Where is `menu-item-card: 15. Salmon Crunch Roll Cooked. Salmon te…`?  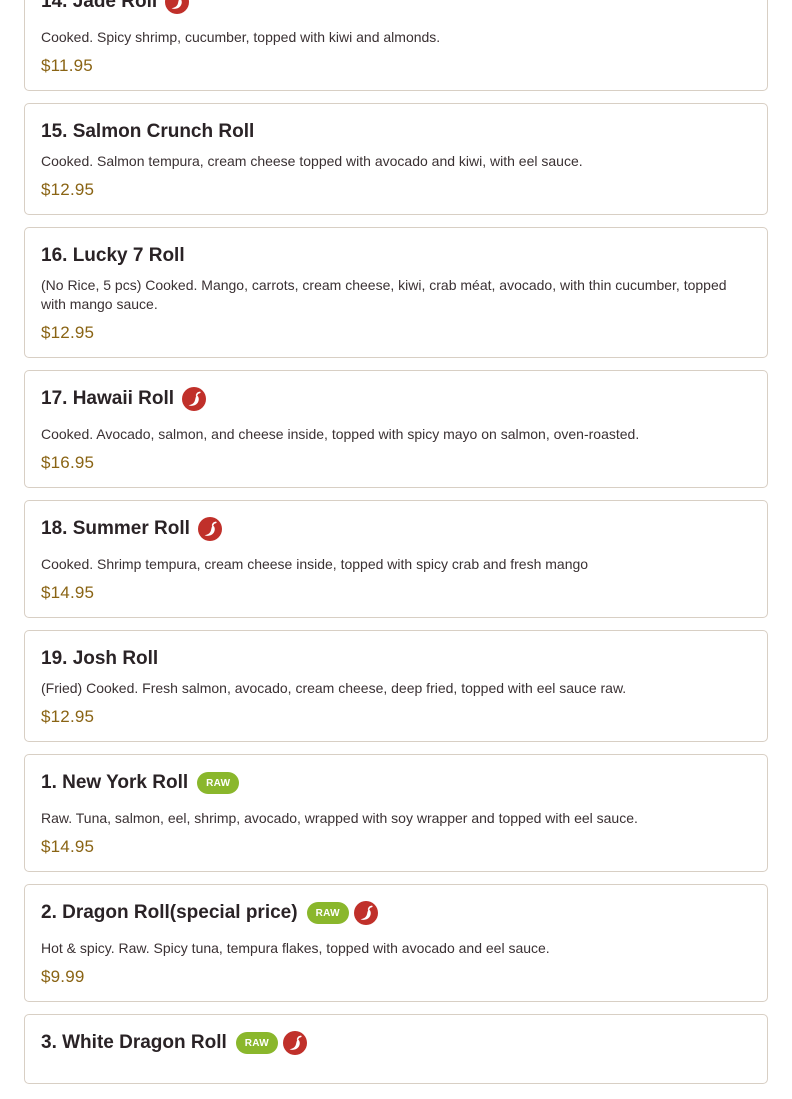
menu-item-card: 15. Salmon Crunch Roll Cooked. Salmon te… is located at coordinates (396, 159).